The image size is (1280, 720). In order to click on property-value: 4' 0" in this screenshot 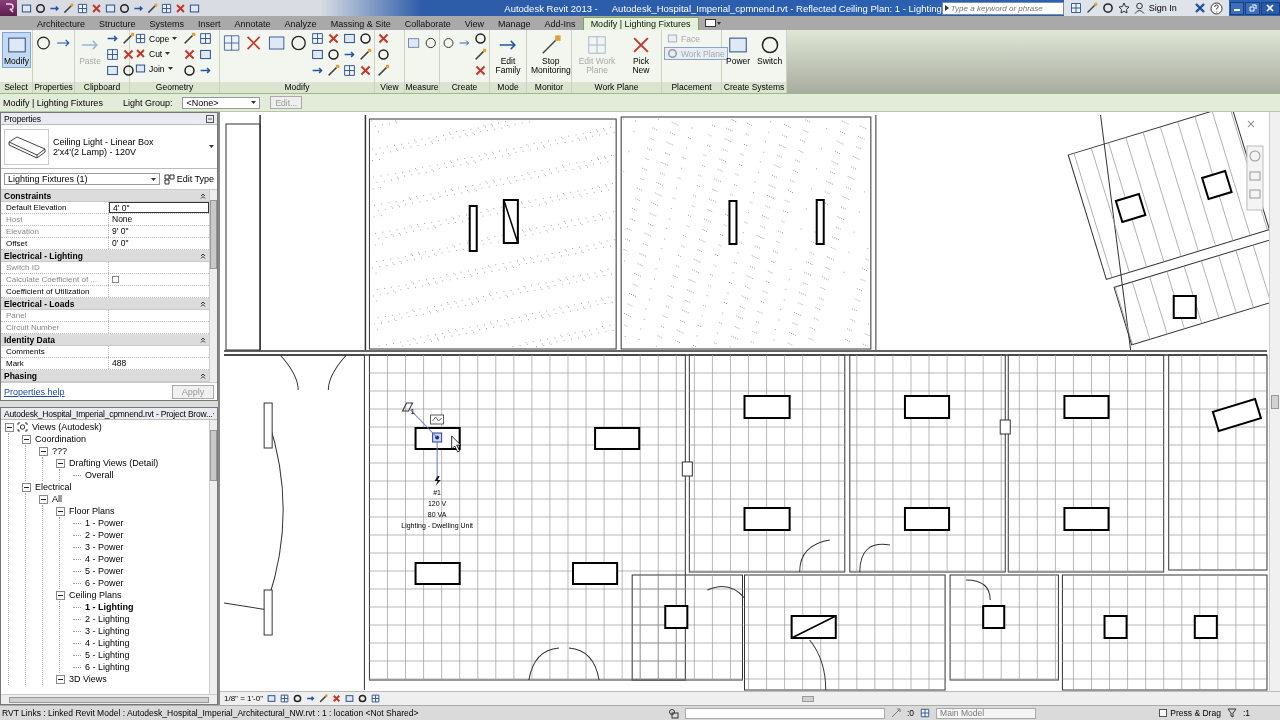, I will do `click(159, 207)`.